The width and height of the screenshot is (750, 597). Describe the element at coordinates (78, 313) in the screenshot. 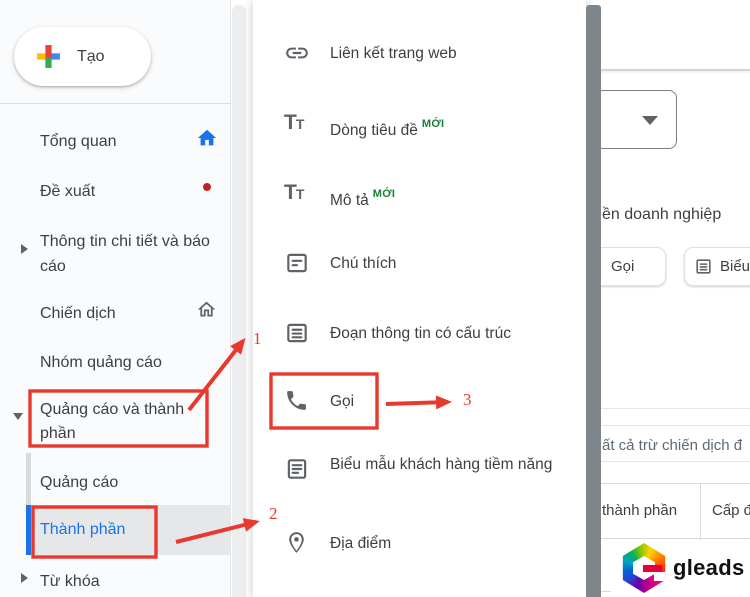

I see `sidebar-item-label: Chiến dịch` at that location.